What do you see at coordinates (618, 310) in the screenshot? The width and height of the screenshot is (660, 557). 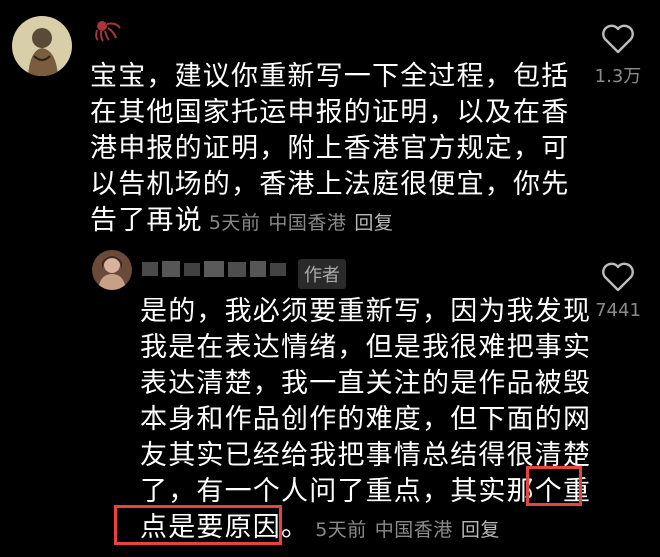 I see `like-count: 7441` at bounding box center [618, 310].